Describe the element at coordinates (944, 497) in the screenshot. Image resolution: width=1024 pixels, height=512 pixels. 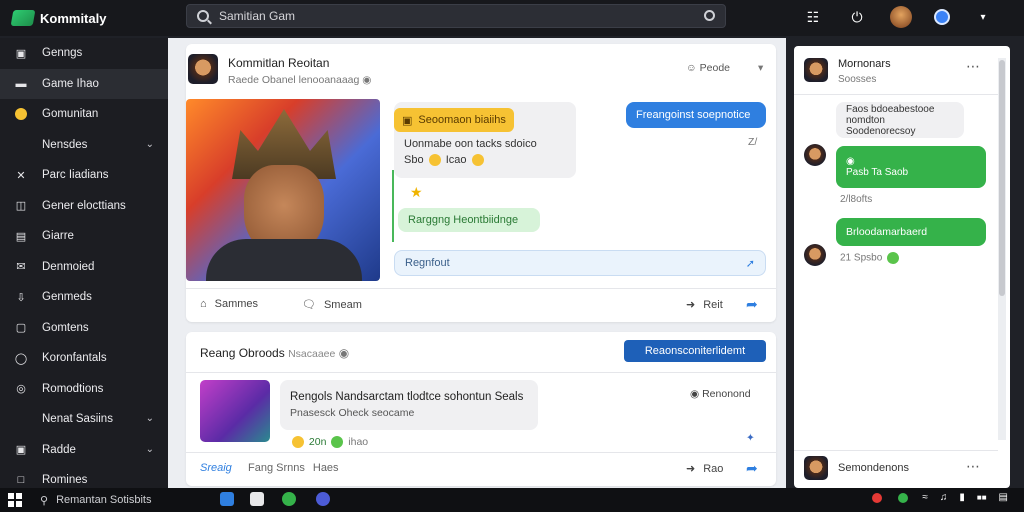
I see `volume-icon: ♫` at that location.